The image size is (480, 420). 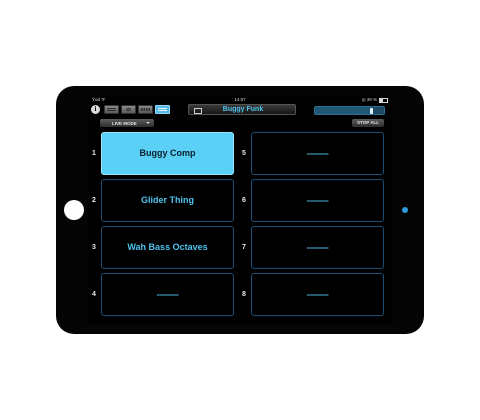 What do you see at coordinates (317, 200) in the screenshot?
I see `preset-slot-6: ----------` at bounding box center [317, 200].